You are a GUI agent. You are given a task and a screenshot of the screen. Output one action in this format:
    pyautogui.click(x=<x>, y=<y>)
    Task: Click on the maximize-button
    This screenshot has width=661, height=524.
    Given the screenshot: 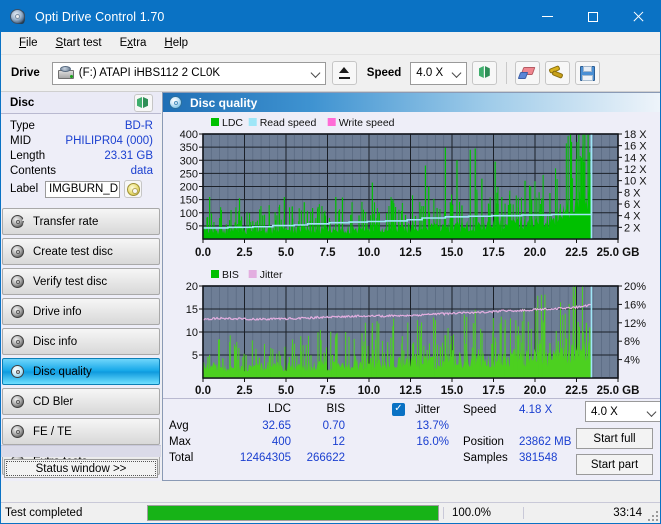 What is the action you would take?
    pyautogui.click(x=592, y=16)
    